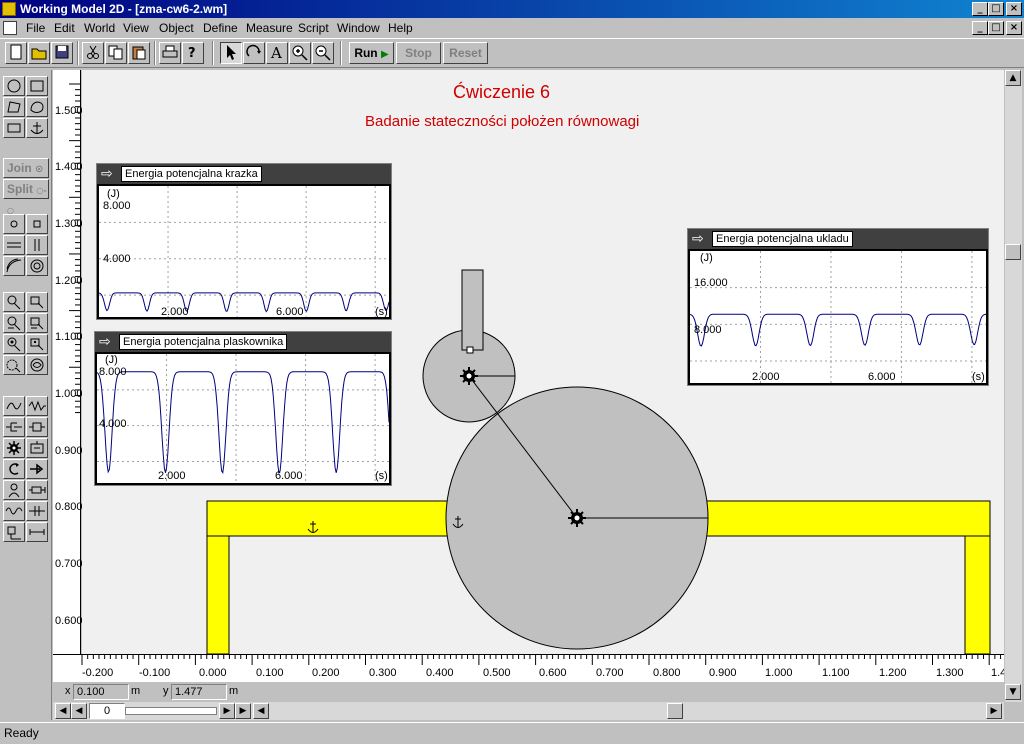  Describe the element at coordinates (39, 53) in the screenshot. I see `open-icon` at that location.